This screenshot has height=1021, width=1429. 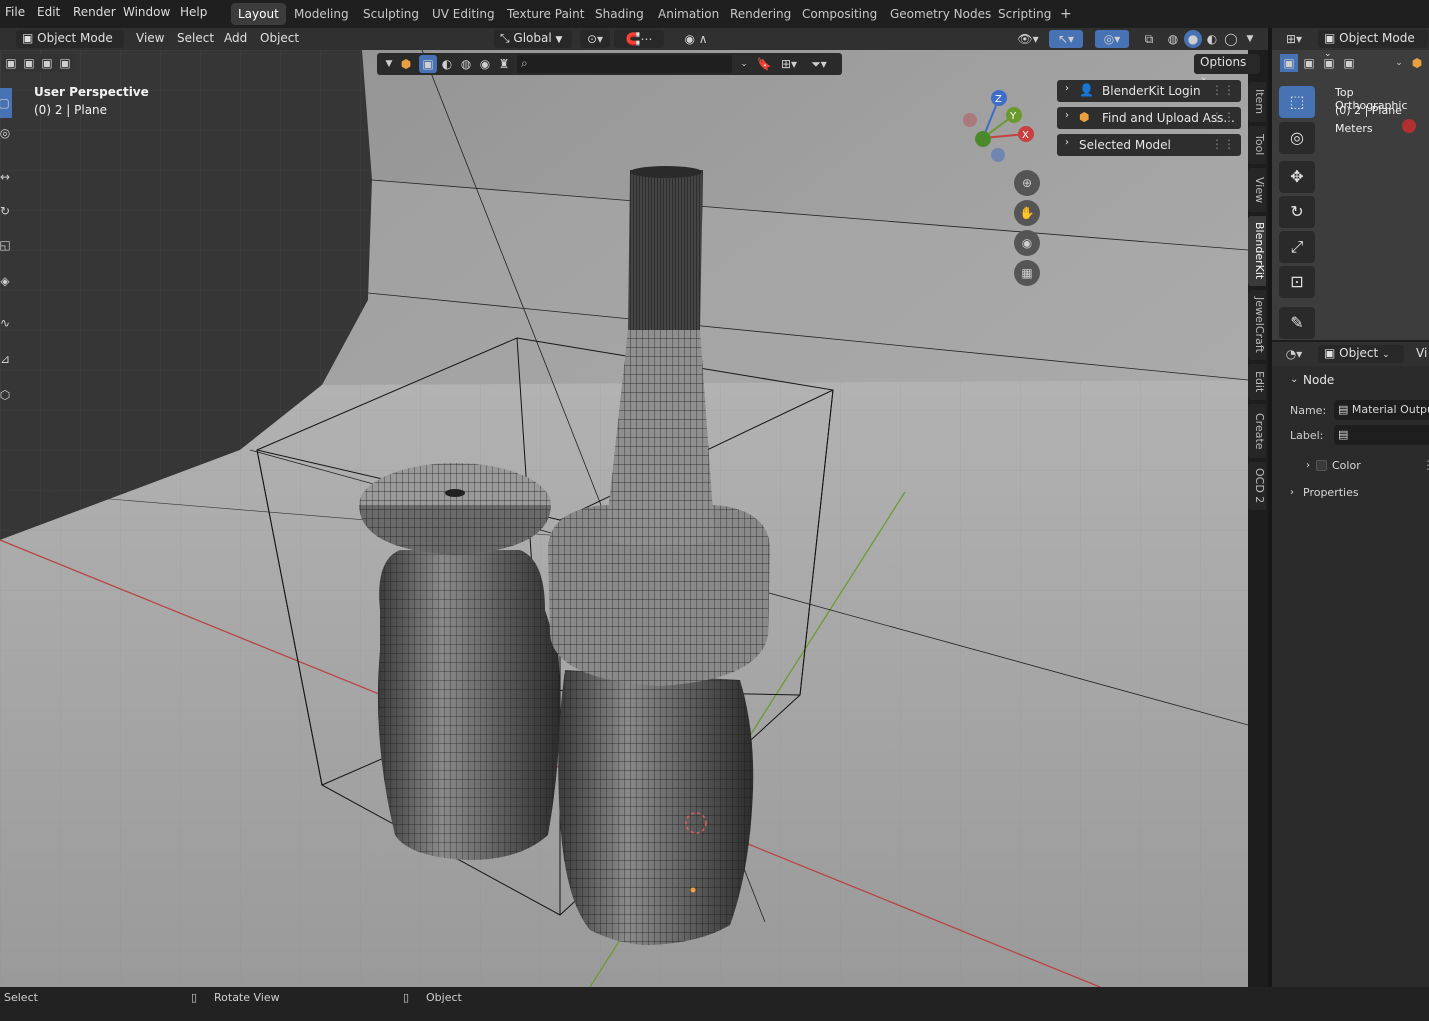 What do you see at coordinates (1257, 190) in the screenshot?
I see `tab-view: View` at bounding box center [1257, 190].